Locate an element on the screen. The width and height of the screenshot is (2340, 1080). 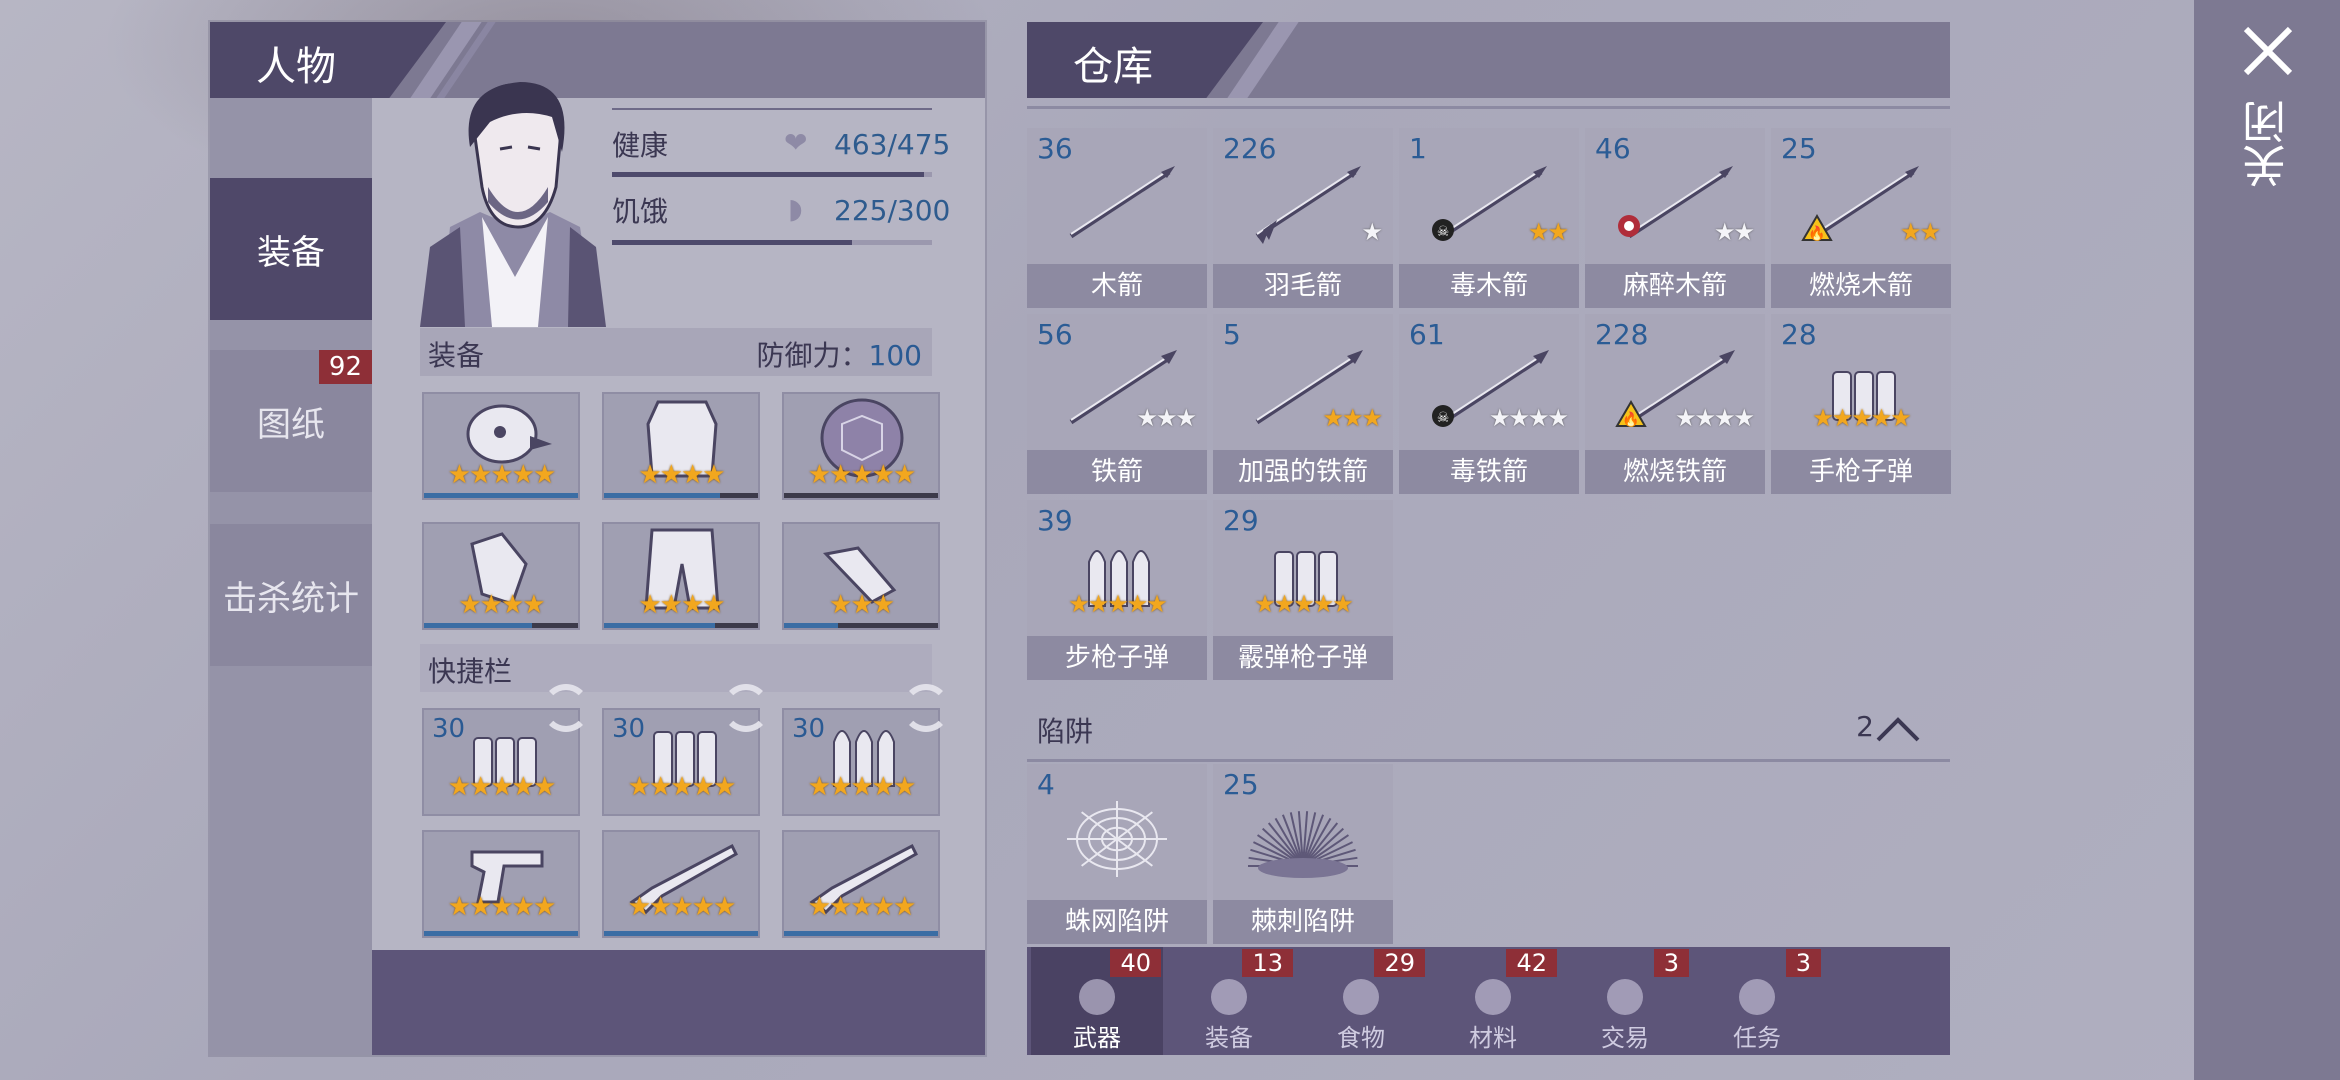
tab-equipment: 装备 is located at coordinates (291, 249).